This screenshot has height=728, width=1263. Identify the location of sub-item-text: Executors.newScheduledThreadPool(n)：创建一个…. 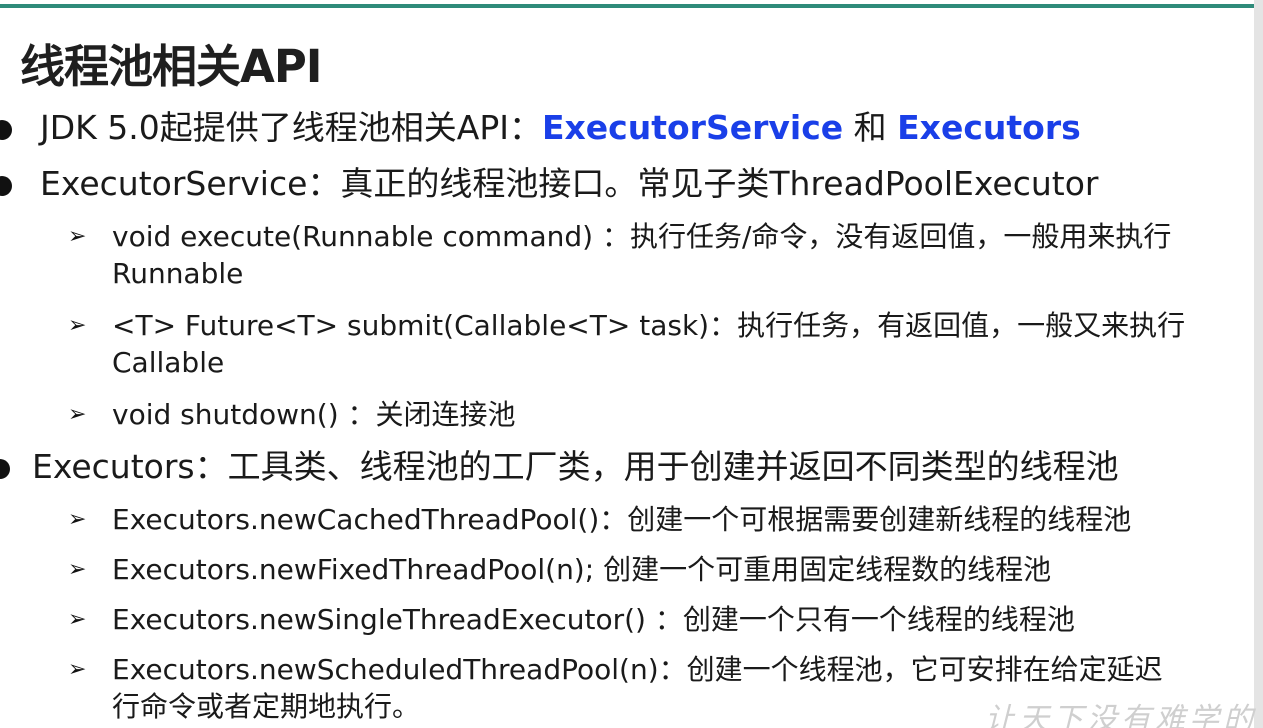
(637, 669).